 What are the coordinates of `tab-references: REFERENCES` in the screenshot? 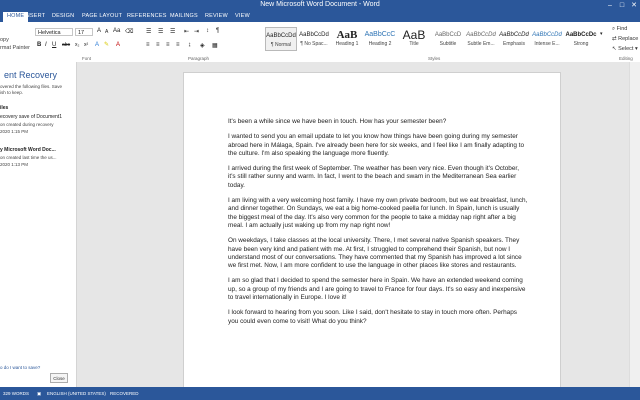 It's located at (147, 16).